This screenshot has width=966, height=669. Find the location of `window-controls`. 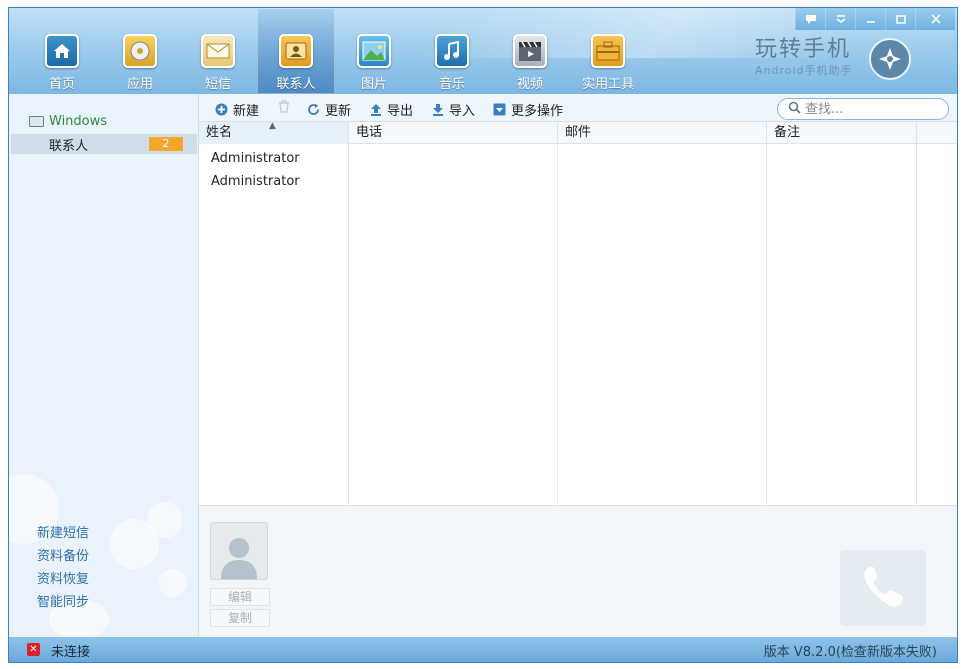

window-controls is located at coordinates (875, 19).